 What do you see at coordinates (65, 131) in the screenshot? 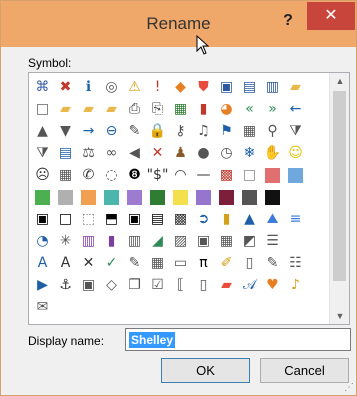
I see `down-triangle-icon: ▼` at bounding box center [65, 131].